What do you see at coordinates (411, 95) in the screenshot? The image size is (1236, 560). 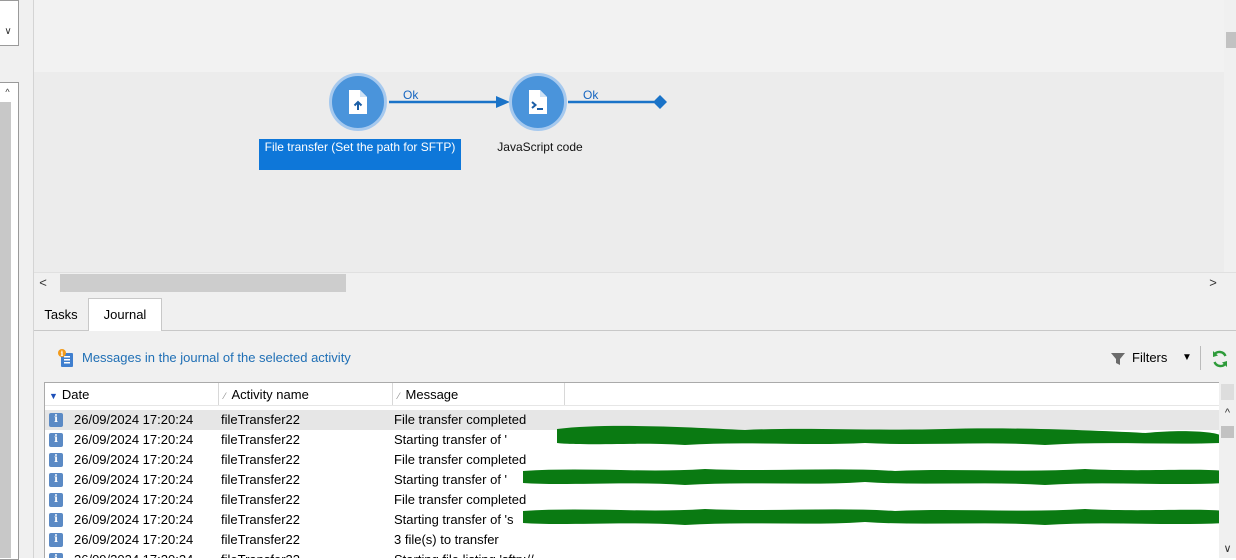 I see `transition-label-1: Ok` at bounding box center [411, 95].